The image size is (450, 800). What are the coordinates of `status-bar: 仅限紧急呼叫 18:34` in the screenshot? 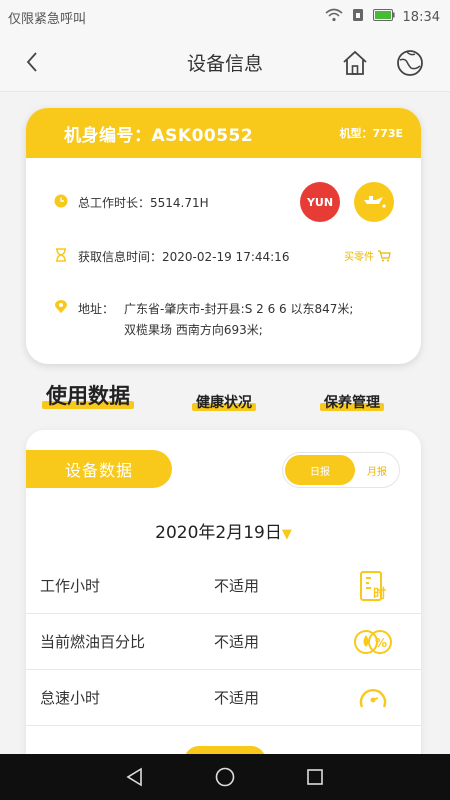 It's located at (225, 17).